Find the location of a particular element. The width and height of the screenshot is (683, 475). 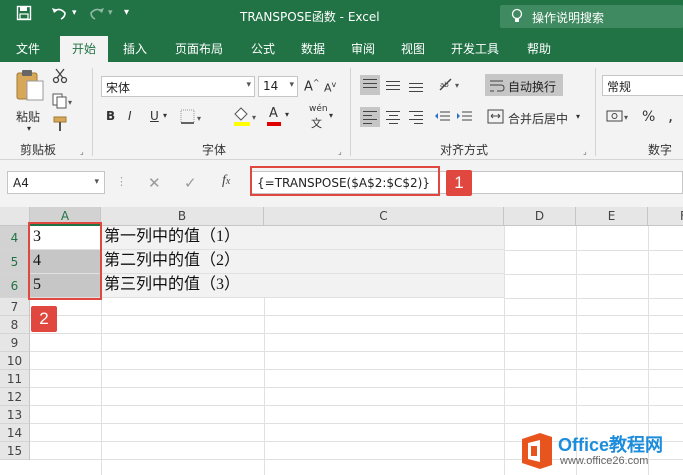

column-header-c: C is located at coordinates (384, 216).